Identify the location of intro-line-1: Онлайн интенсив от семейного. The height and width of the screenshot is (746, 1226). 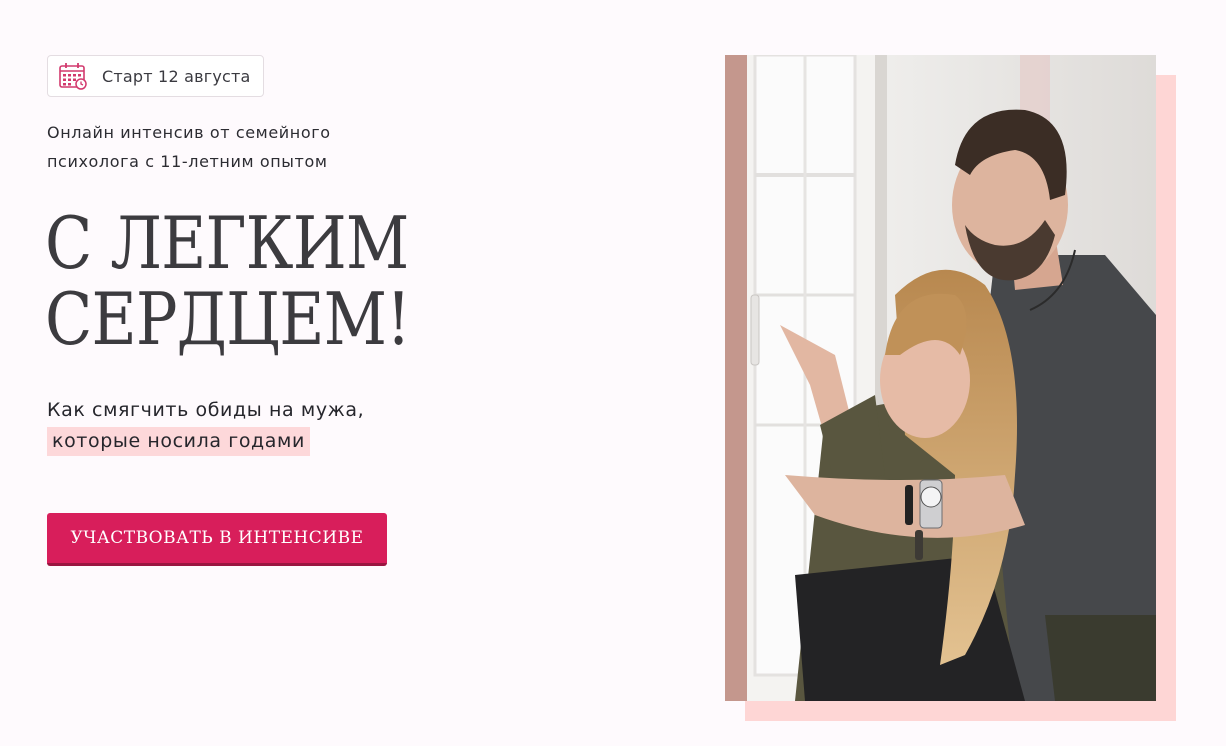
(189, 132).